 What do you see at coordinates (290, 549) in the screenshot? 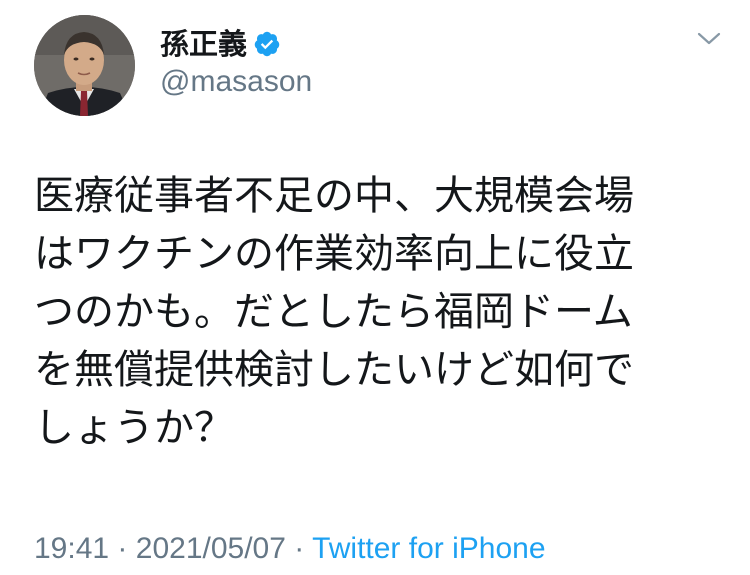
I see `tweet-meta: 19:41 · 2021/05/07 · Twitter for iPhone` at bounding box center [290, 549].